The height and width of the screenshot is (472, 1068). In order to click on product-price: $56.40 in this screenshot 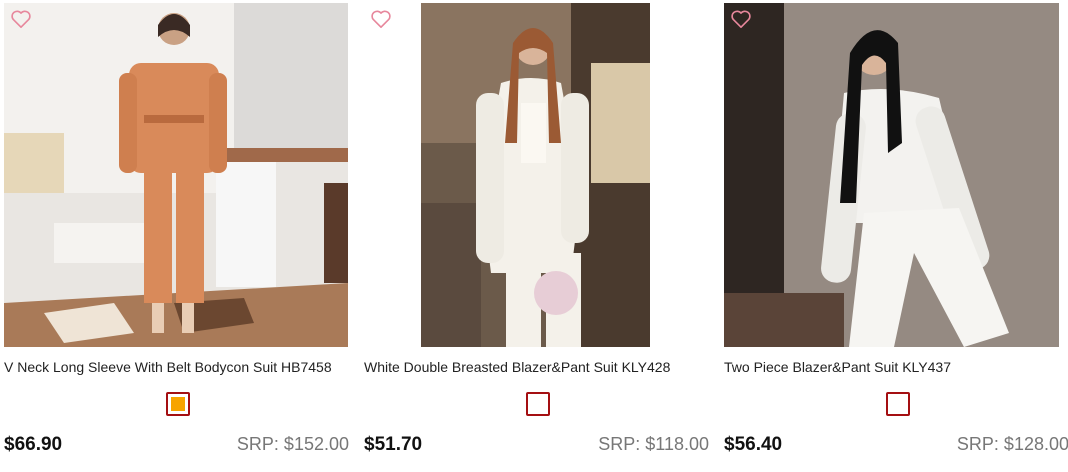, I will do `click(753, 444)`.